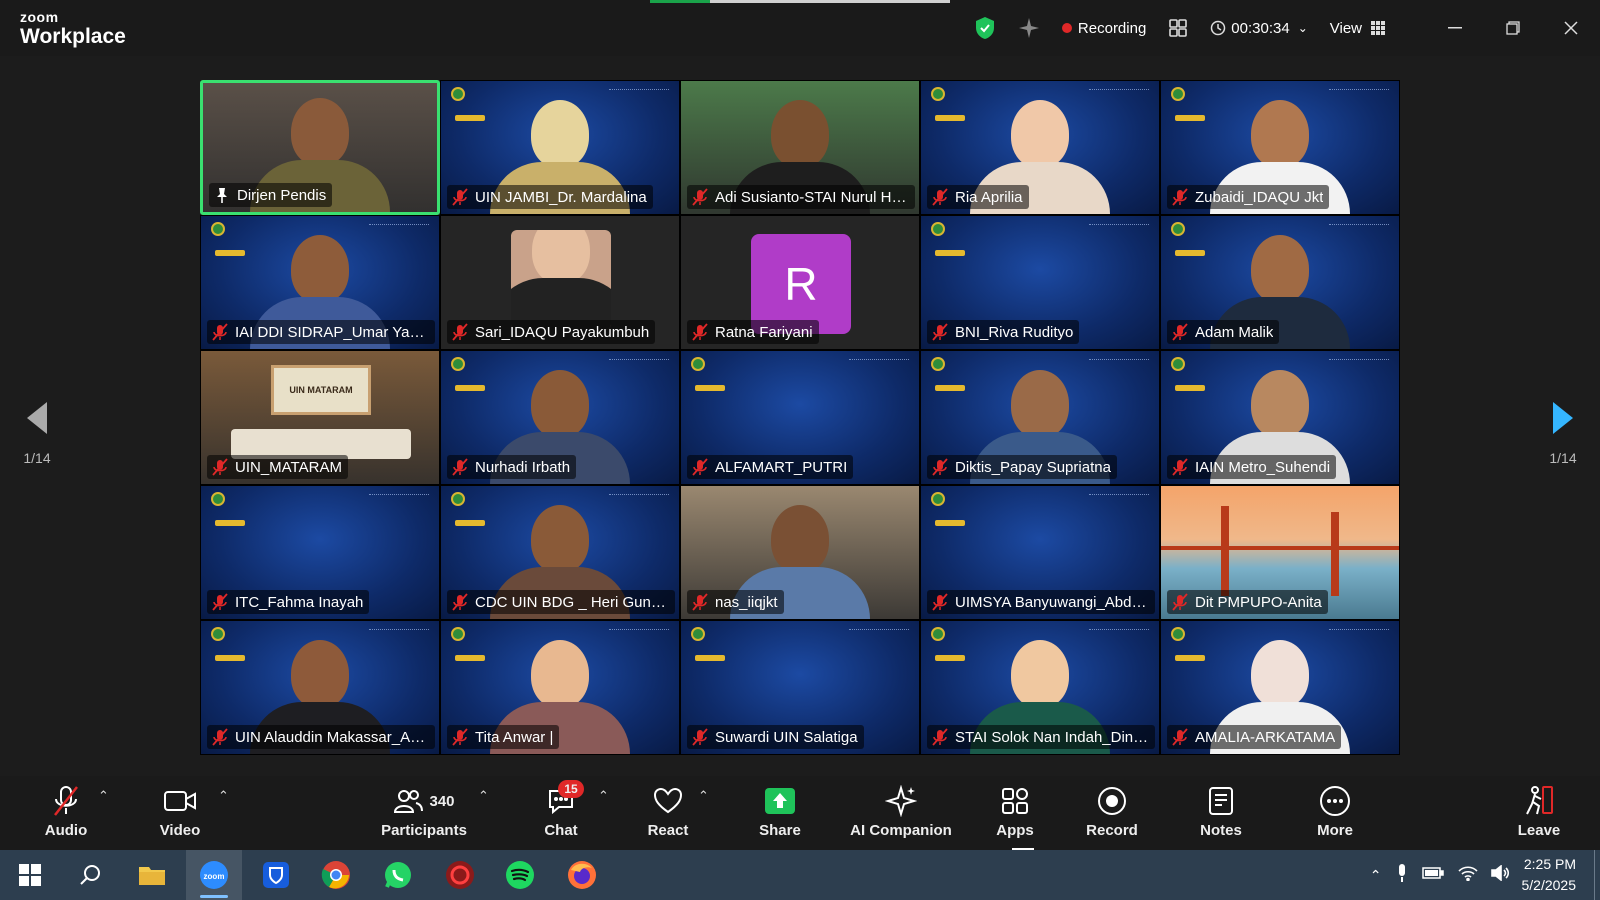  Describe the element at coordinates (989, 197) in the screenshot. I see `participant-name-text: Ria Aprilia` at that location.